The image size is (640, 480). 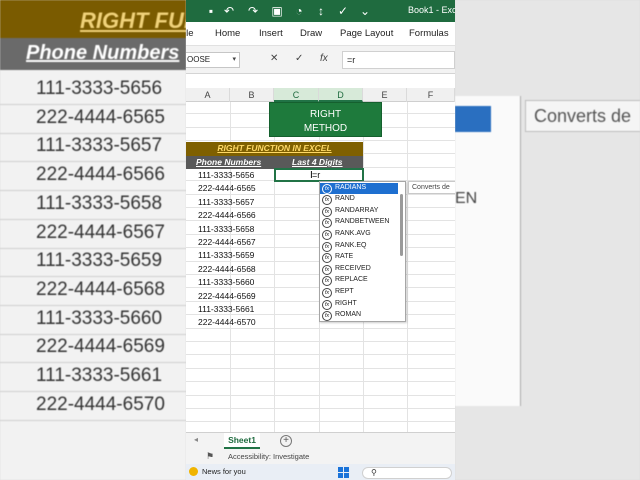 I want to click on taskbar-search: ⚲, so click(x=407, y=473).